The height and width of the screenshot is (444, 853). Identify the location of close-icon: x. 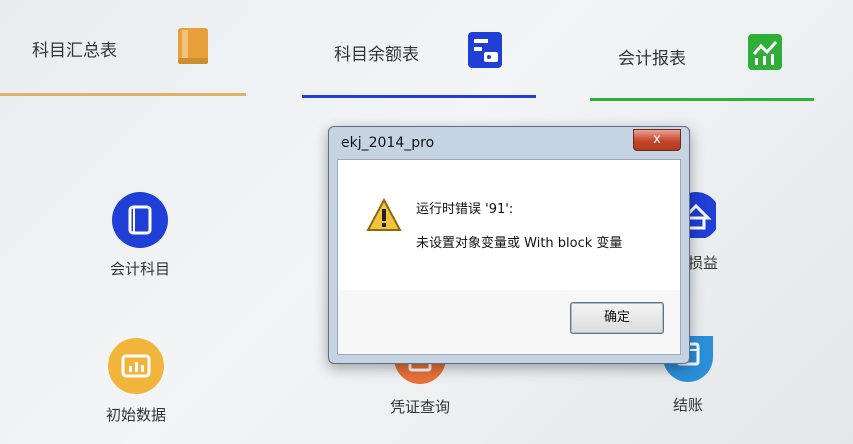
(657, 139).